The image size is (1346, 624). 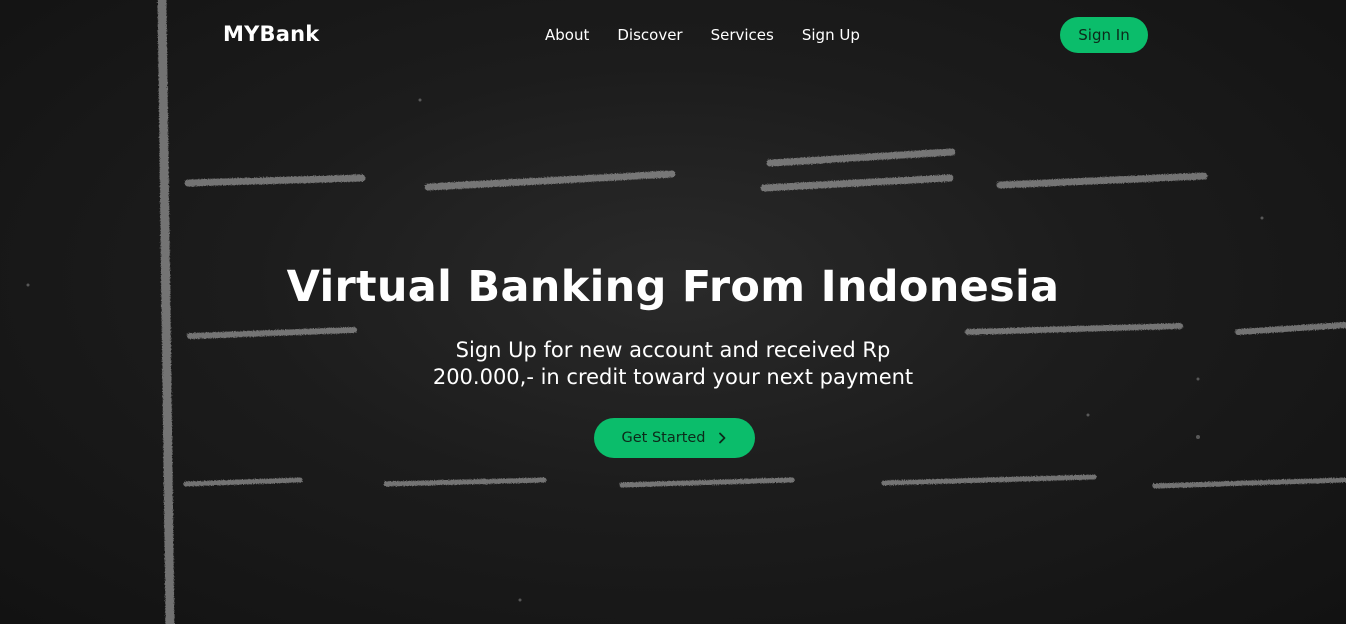 I want to click on hero-subtitle-line-1: Sign Up for new account and received Rp, so click(x=673, y=350).